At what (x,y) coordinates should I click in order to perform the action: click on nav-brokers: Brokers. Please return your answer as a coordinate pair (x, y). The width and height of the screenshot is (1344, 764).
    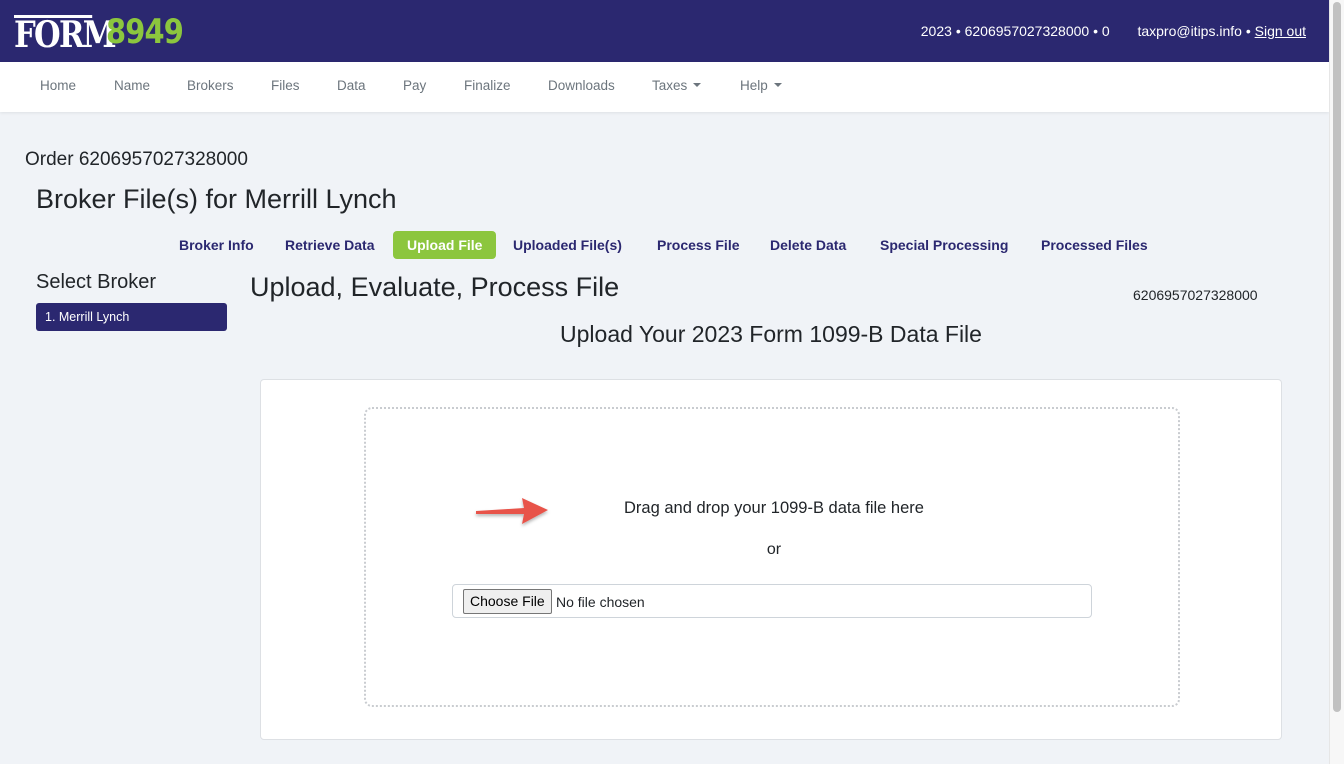
    Looking at the image, I should click on (210, 85).